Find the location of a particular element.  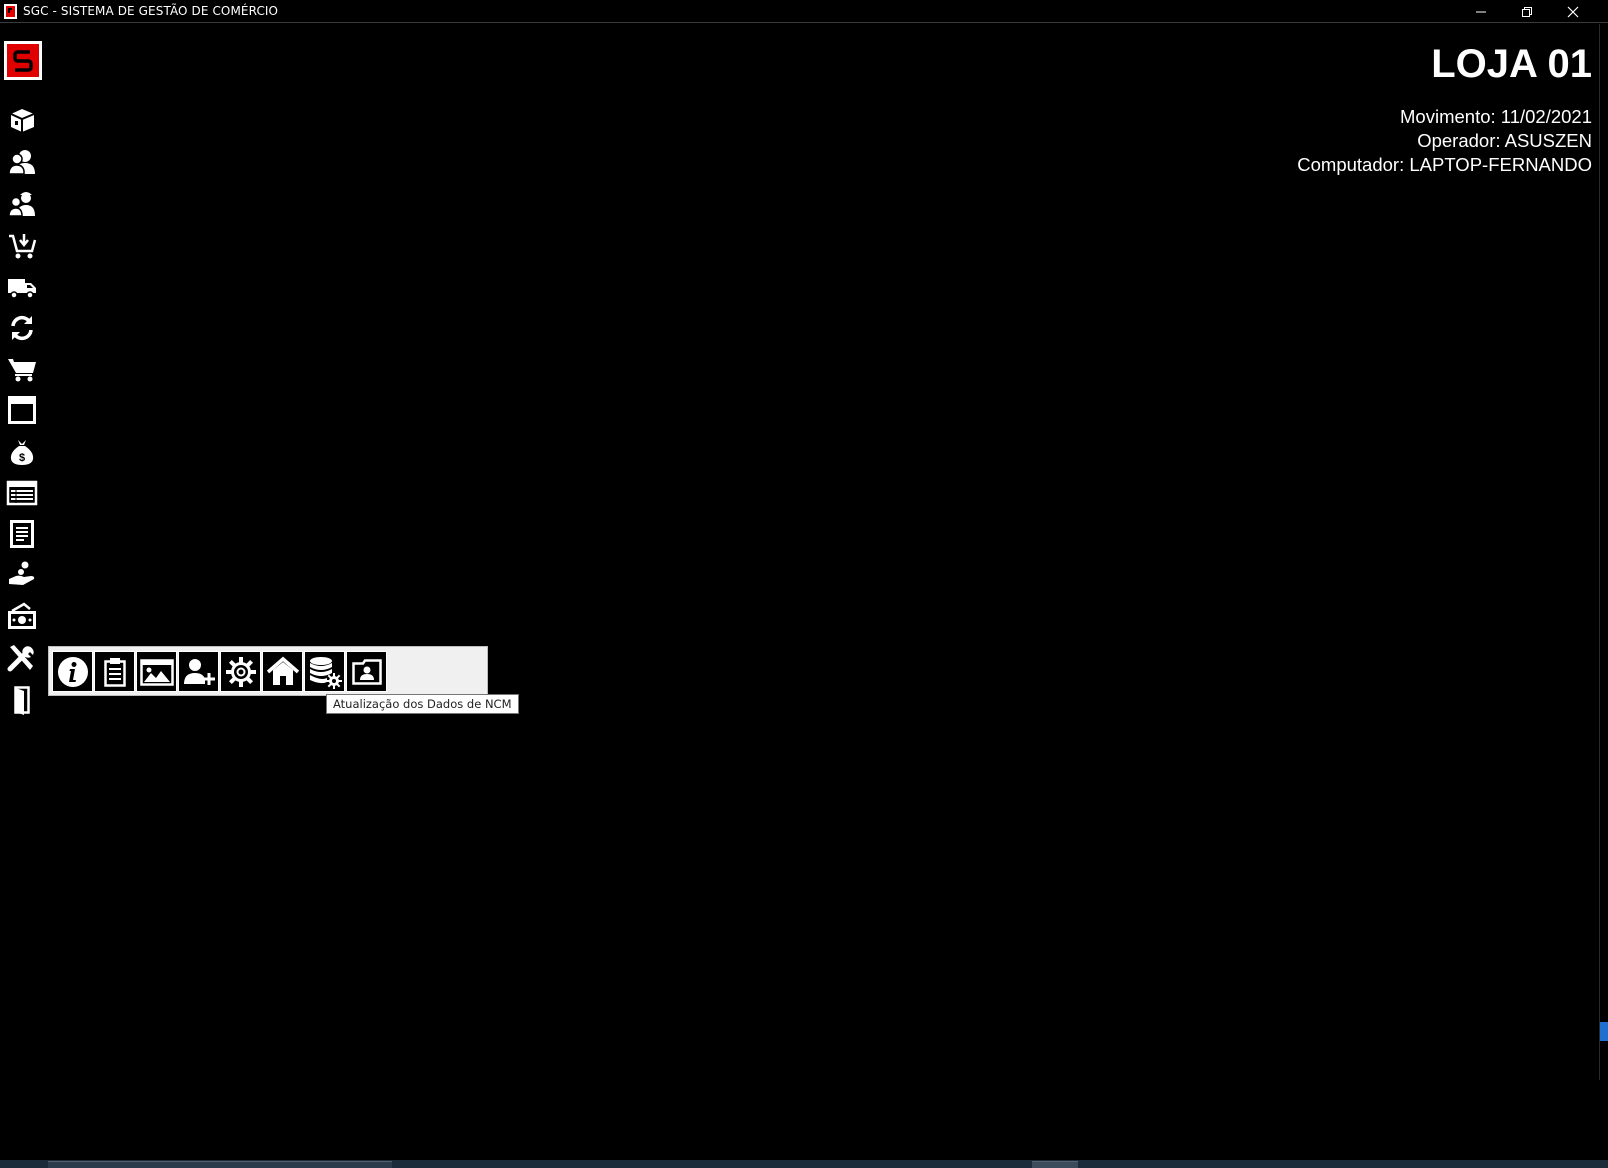

sidebar-item-sync is located at coordinates (22, 328).